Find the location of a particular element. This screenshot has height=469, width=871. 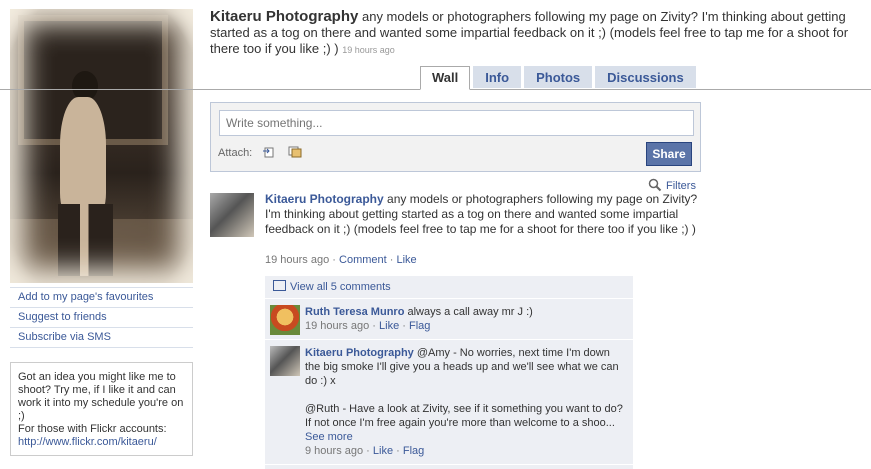

suggest-to-friends-link: Suggest to friends is located at coordinates (101, 318).